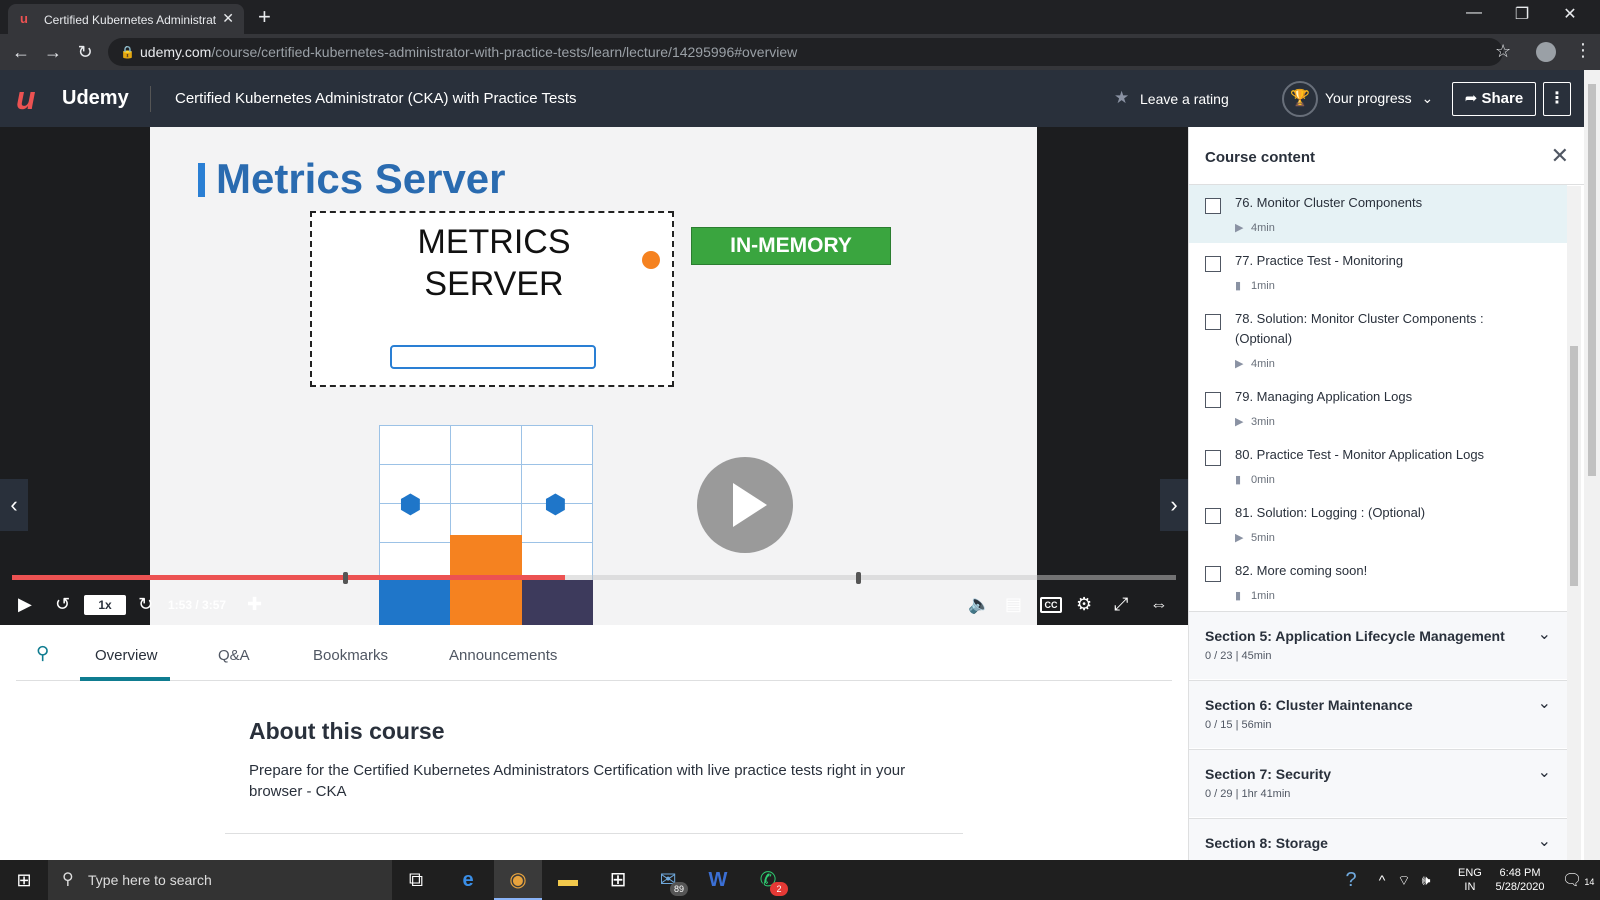 The width and height of the screenshot is (1600, 900). I want to click on more-options-icon: ⋮, so click(1557, 99).